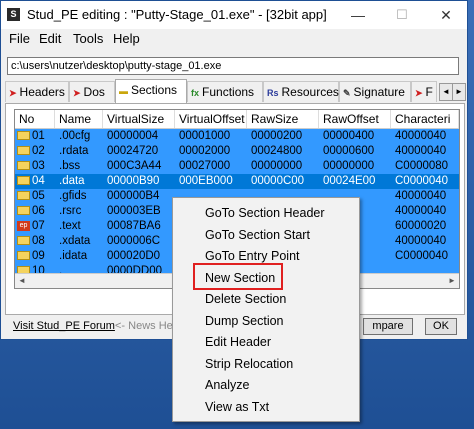  What do you see at coordinates (64, 326) in the screenshot?
I see `forum-link: Visit Stud_PE Forum` at bounding box center [64, 326].